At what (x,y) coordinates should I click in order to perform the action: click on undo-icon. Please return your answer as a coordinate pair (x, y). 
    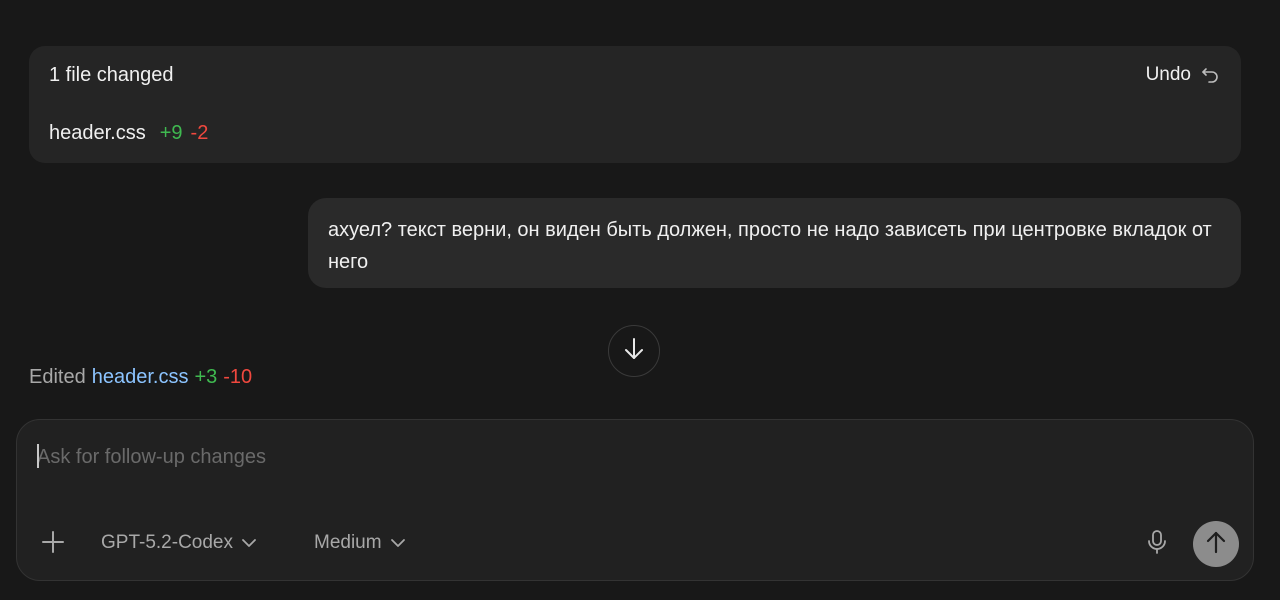
    Looking at the image, I should click on (1210, 75).